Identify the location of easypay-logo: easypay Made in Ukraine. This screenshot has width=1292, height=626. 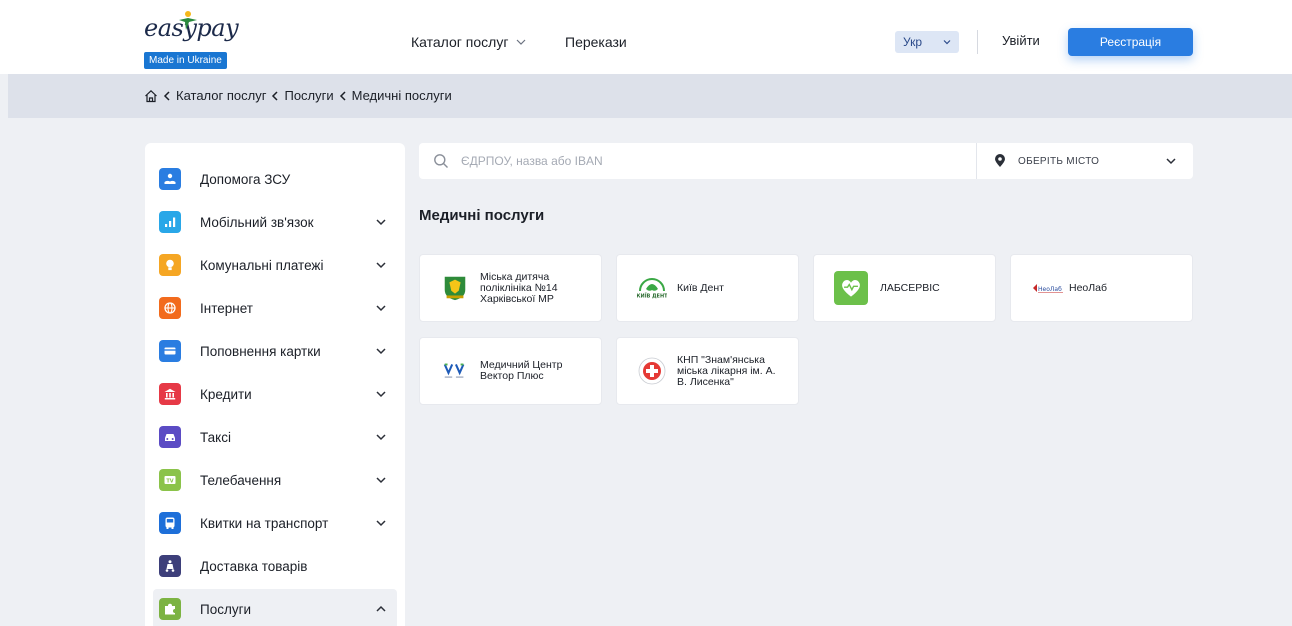
(191, 41).